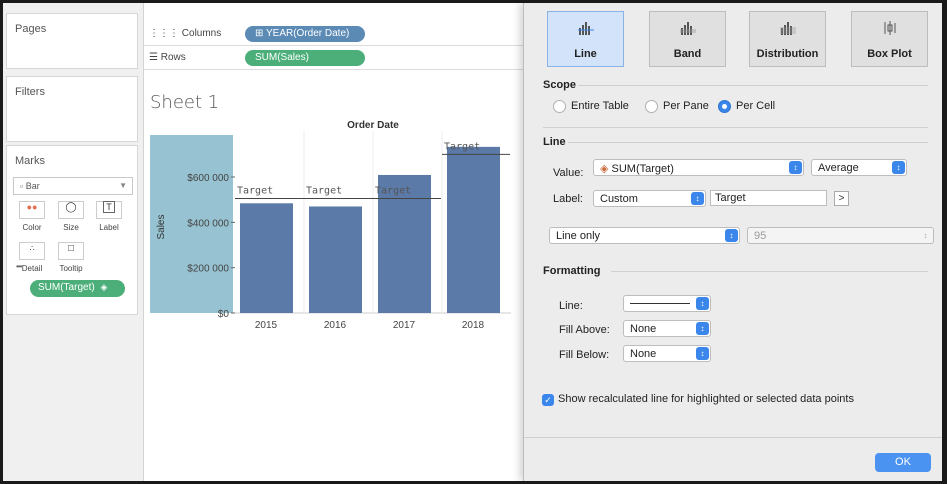 This screenshot has width=947, height=484. What do you see at coordinates (724, 106) in the screenshot?
I see `scope-per-cell-radio` at bounding box center [724, 106].